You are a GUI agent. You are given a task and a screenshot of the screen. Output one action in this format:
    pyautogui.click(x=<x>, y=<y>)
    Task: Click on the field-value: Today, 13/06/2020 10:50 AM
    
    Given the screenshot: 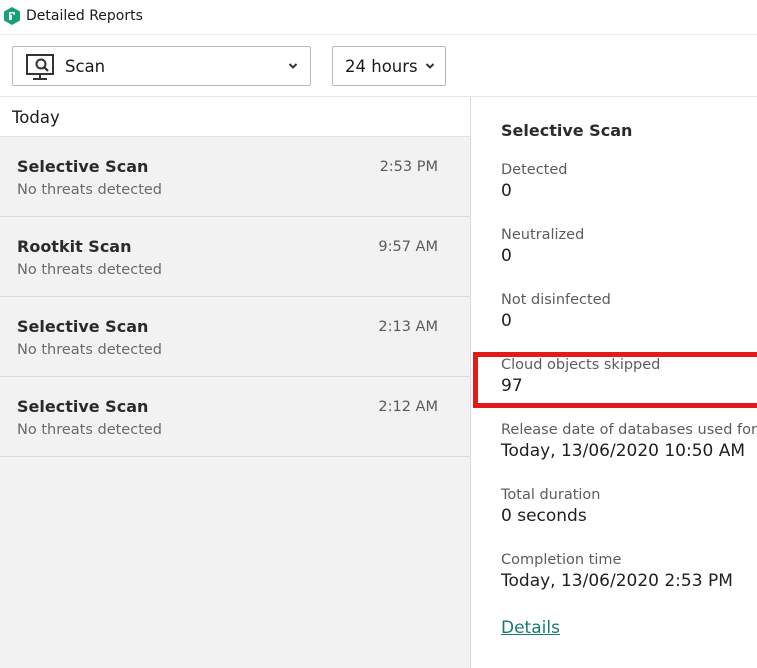 What is the action you would take?
    pyautogui.click(x=623, y=451)
    